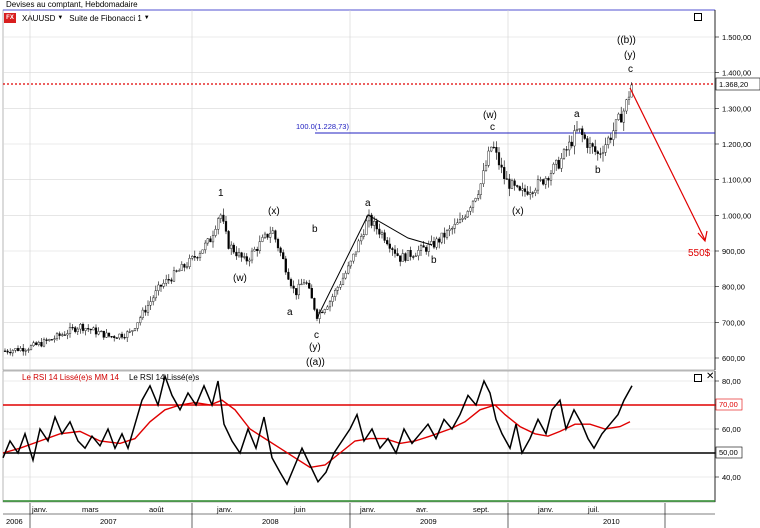  Describe the element at coordinates (157, 509) in the screenshot. I see `month-label: août` at that location.